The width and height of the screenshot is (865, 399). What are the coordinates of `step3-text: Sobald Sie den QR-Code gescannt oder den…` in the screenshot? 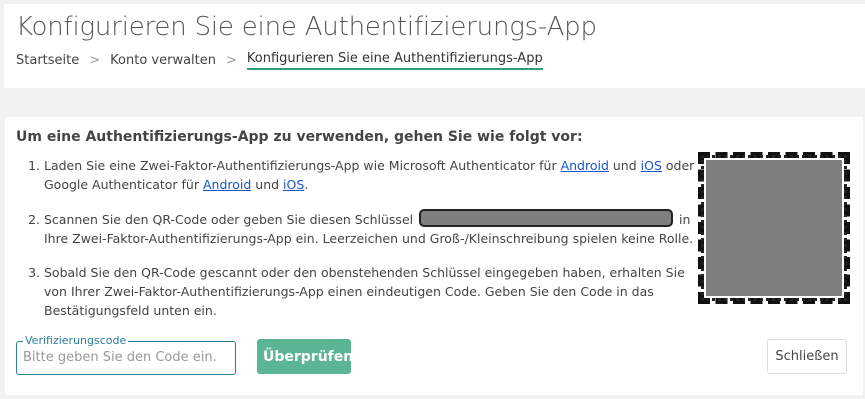 It's located at (364, 291).